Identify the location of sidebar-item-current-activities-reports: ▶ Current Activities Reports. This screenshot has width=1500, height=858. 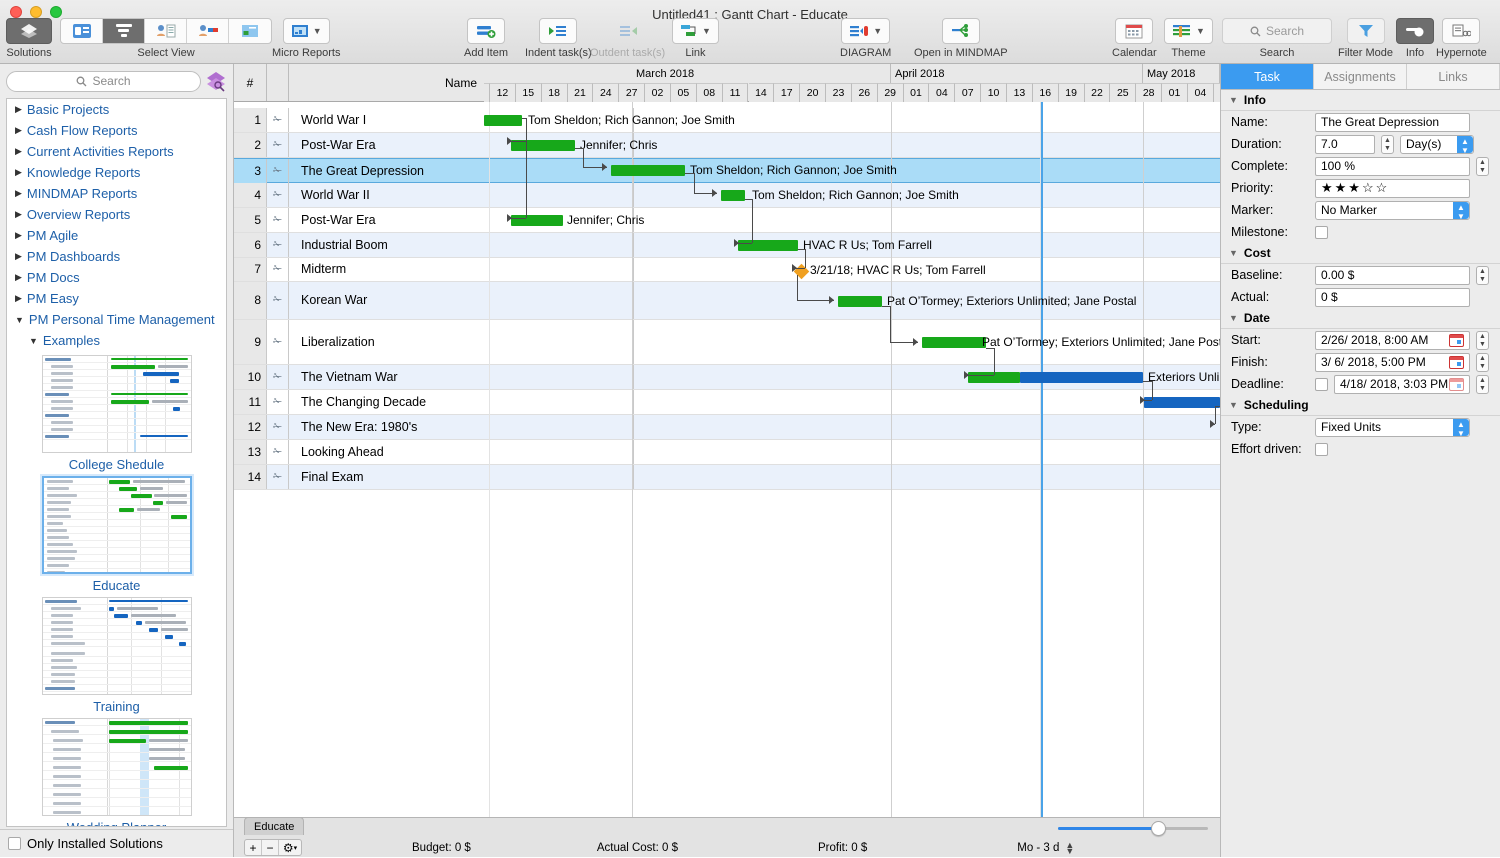
(116, 151).